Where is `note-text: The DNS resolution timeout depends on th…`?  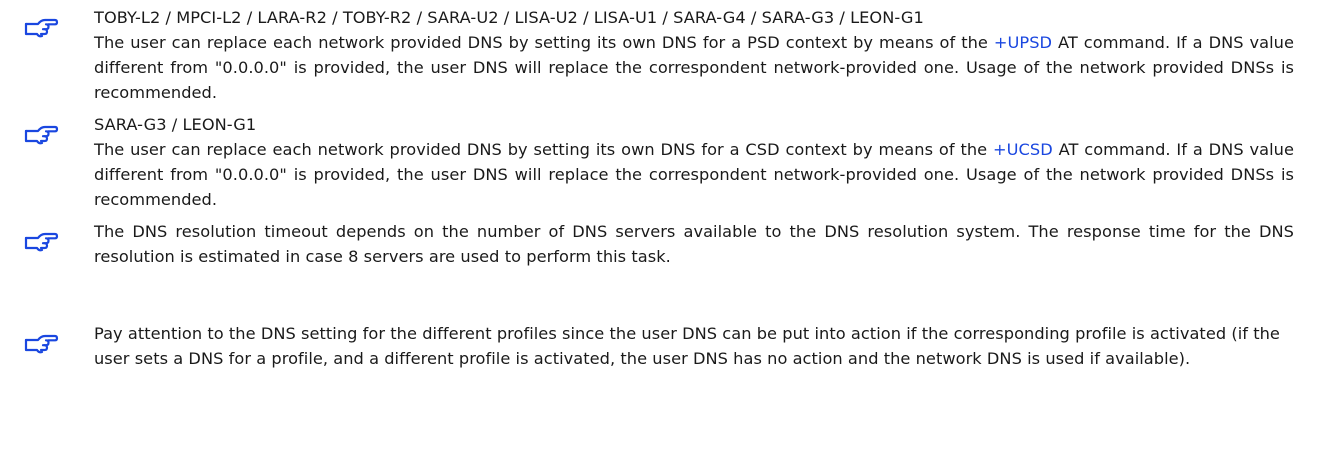 note-text: The DNS resolution timeout depends on th… is located at coordinates (694, 244).